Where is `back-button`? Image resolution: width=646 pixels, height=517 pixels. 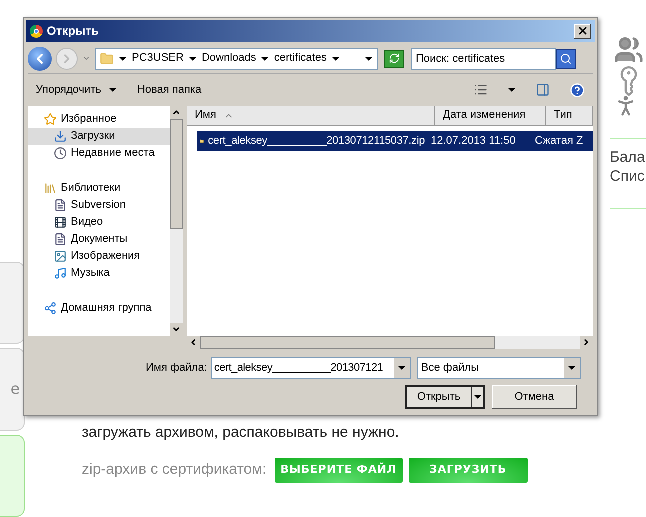
back-button is located at coordinates (40, 58).